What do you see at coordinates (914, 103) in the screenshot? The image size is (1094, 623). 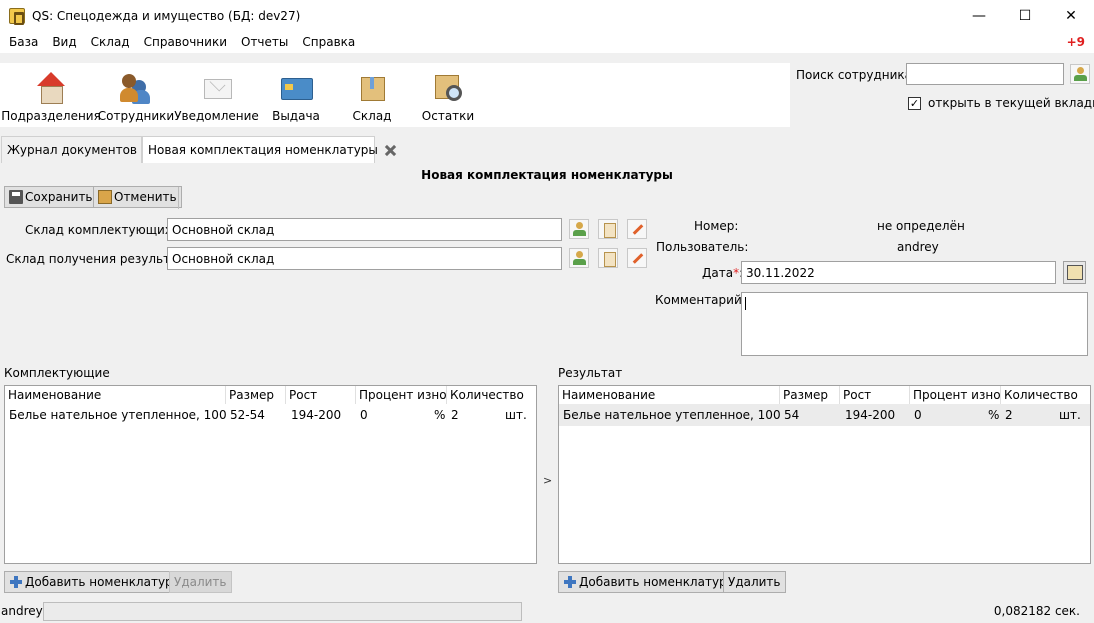 I see `open-in-current-tab-checkbox: ✓` at bounding box center [914, 103].